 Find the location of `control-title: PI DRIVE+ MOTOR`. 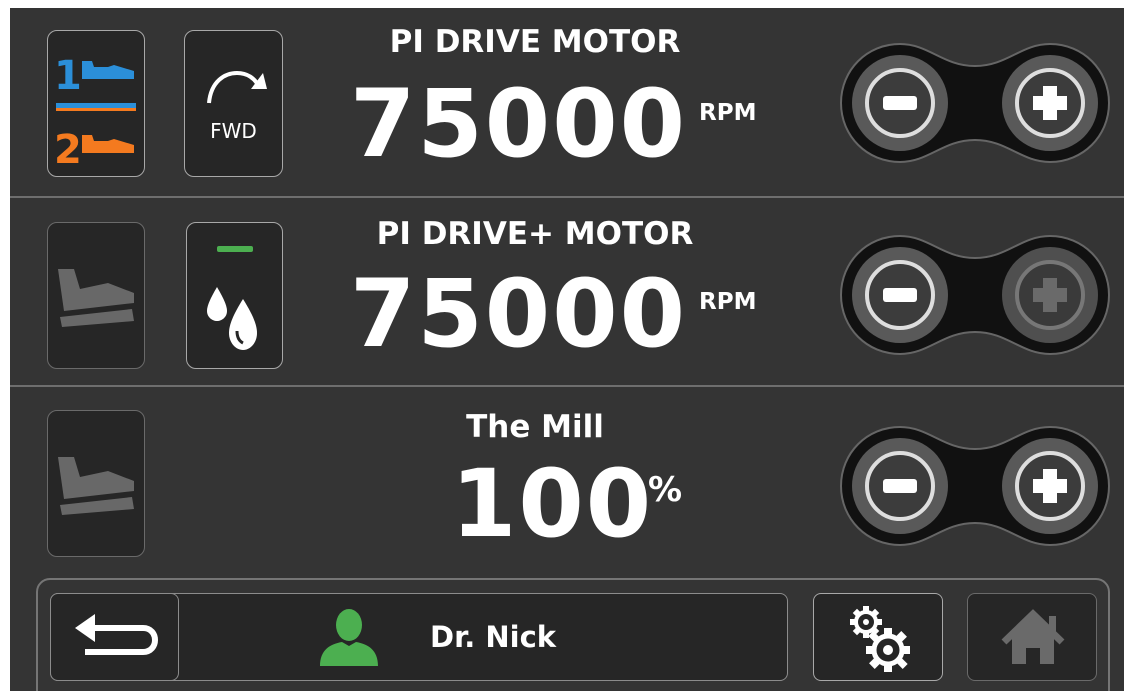

control-title: PI DRIVE+ MOTOR is located at coordinates (535, 234).